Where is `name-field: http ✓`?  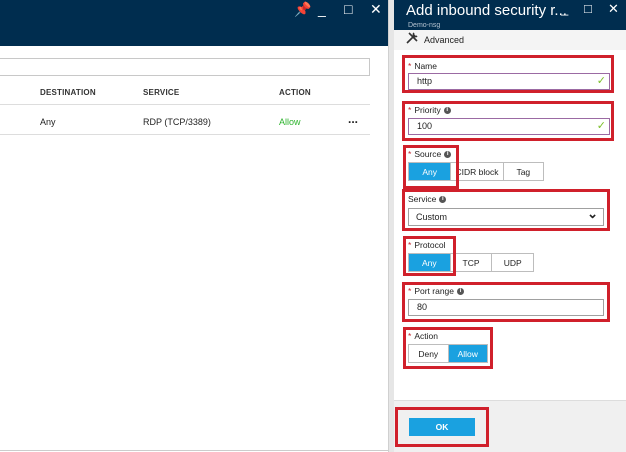 name-field: http ✓ is located at coordinates (509, 81).